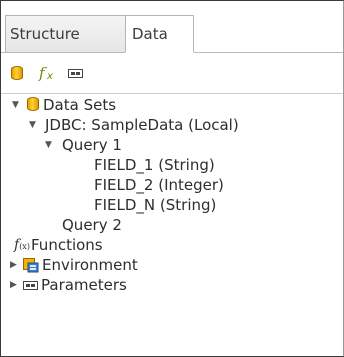 The image size is (344, 357). Describe the element at coordinates (172, 73) in the screenshot. I see `toolbar: f x` at that location.